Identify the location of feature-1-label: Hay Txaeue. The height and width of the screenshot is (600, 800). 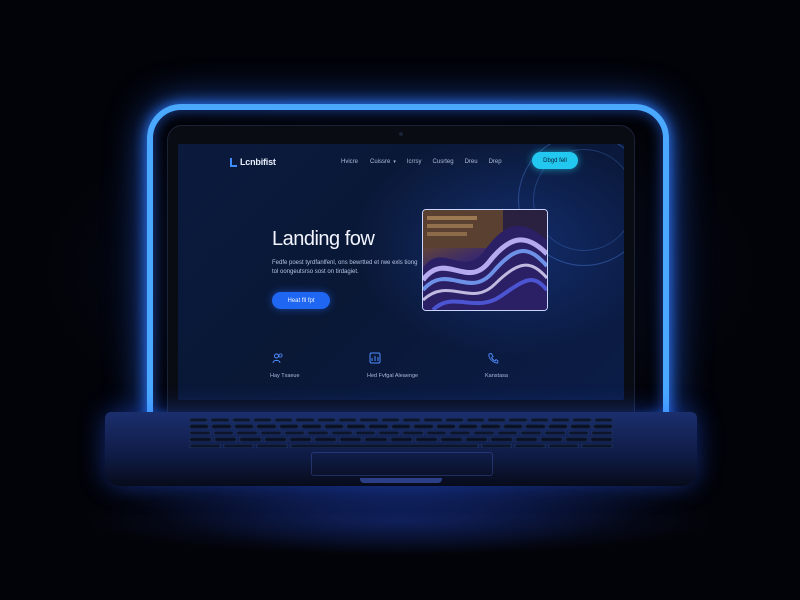
(285, 376).